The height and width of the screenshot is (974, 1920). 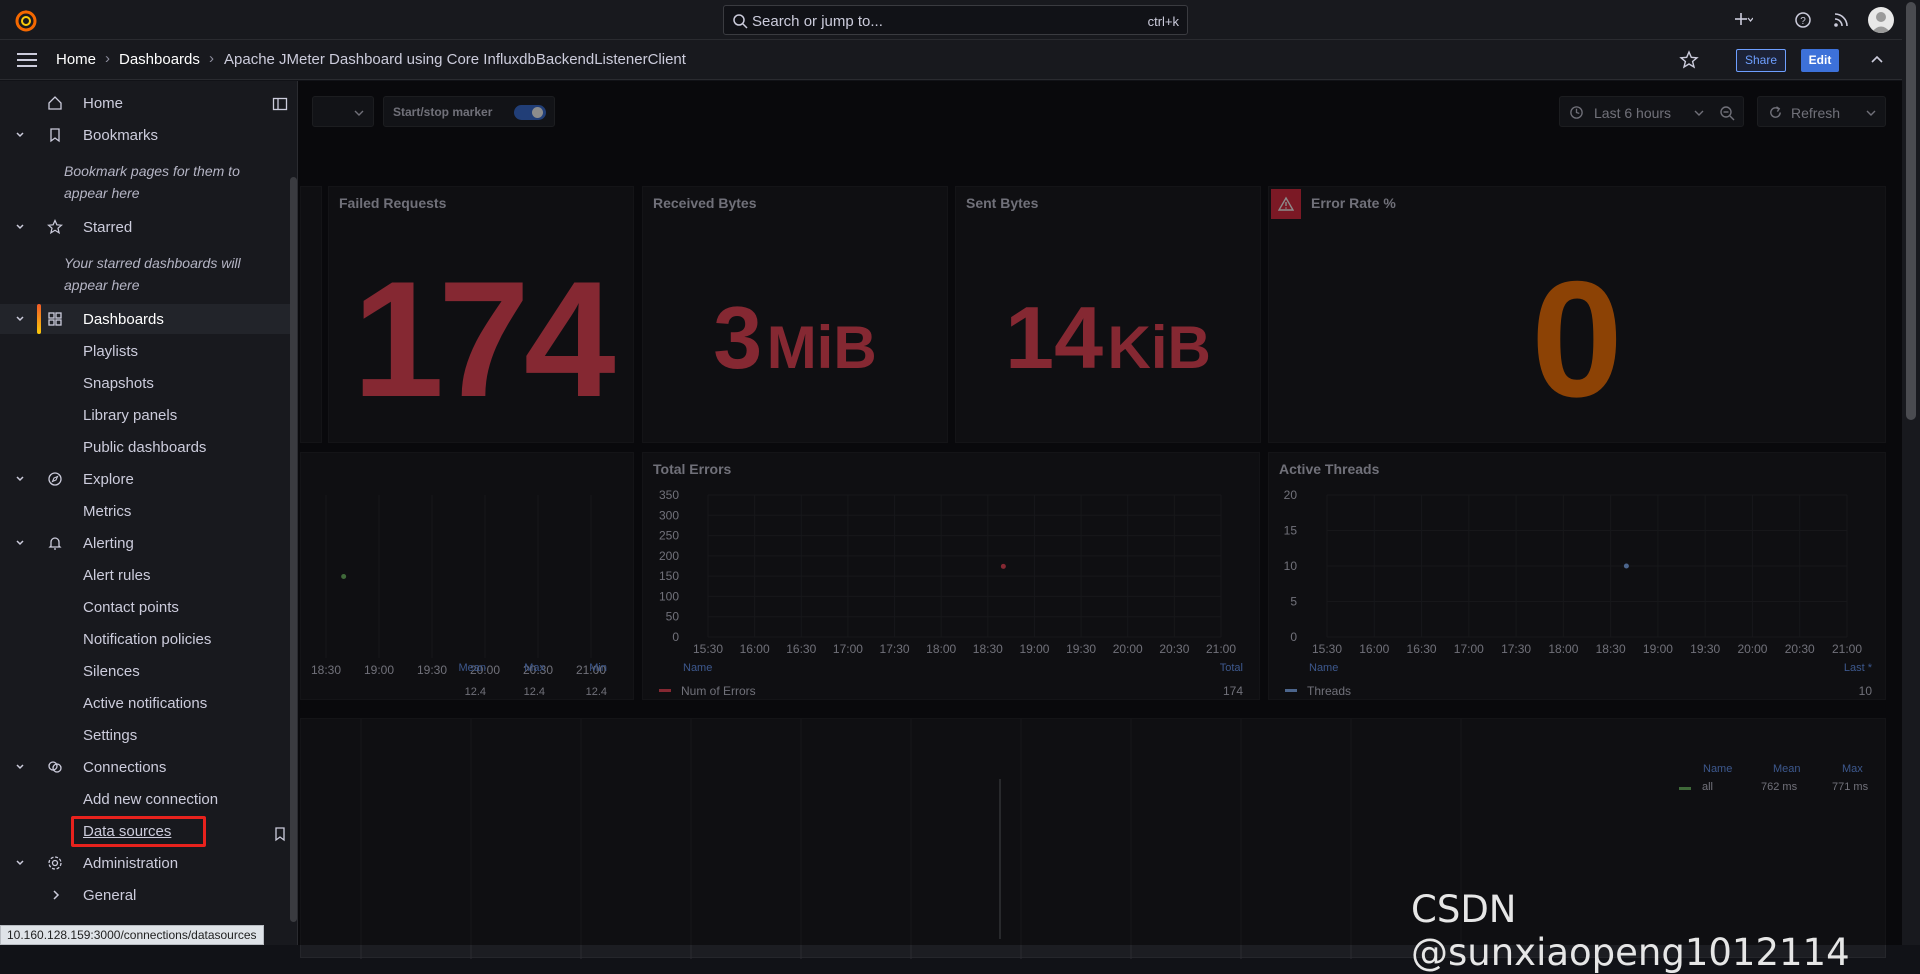 I want to click on sidebar-item-alert-rules: Alert rules, so click(x=117, y=575).